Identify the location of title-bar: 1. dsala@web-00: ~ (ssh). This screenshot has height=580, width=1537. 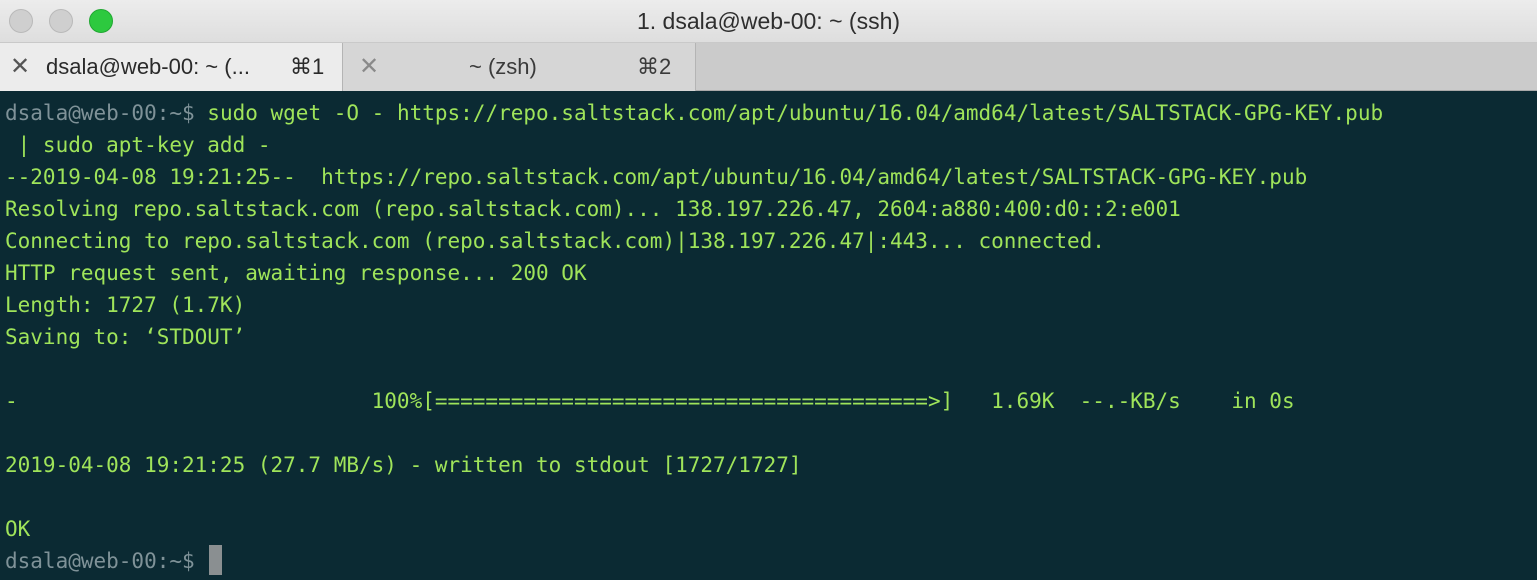
(768, 21).